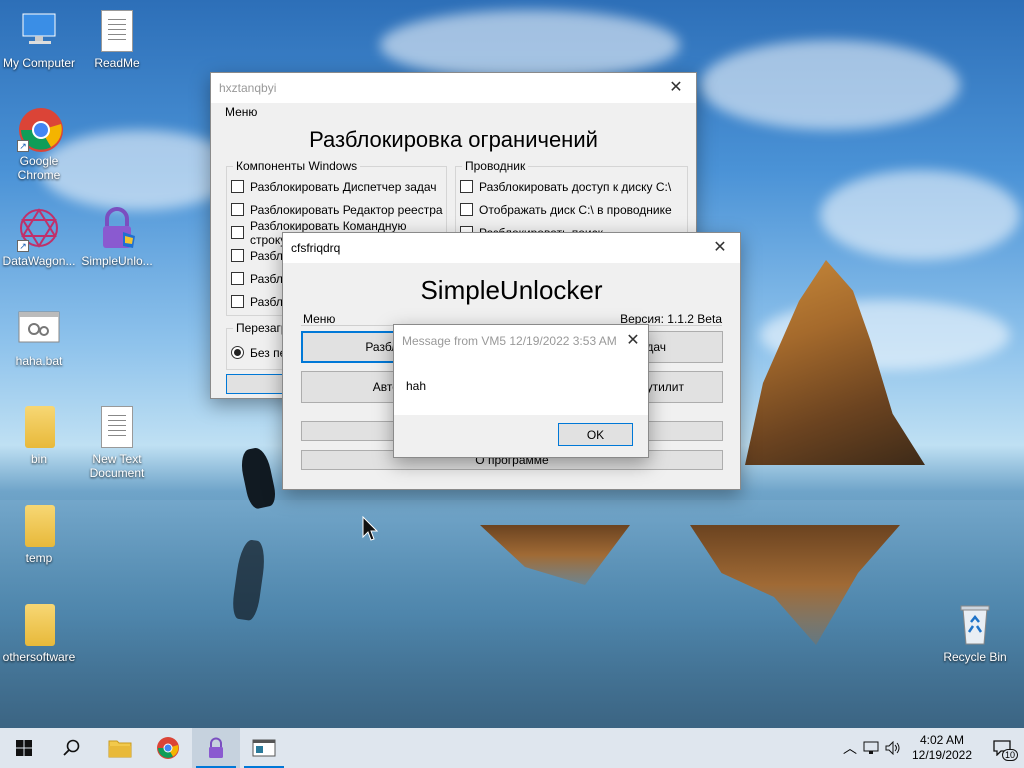 The image size is (1024, 768). I want to click on mouse-cursor-icon, so click(370, 530).